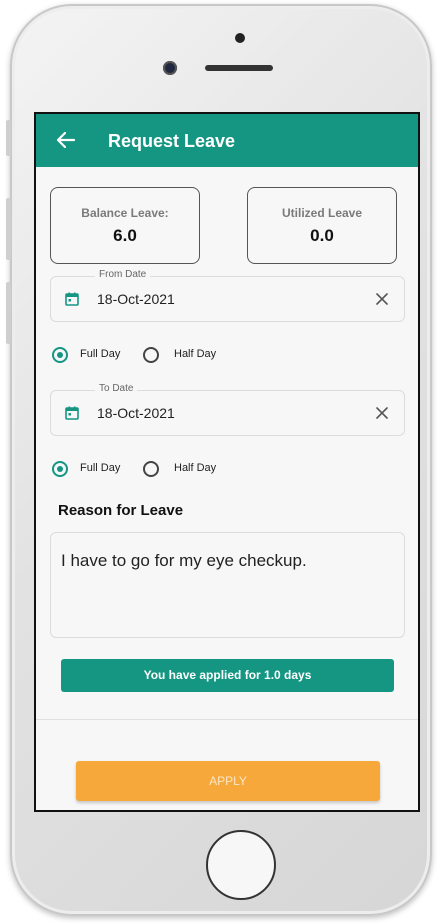 The image size is (442, 924). I want to click on divider, so click(227, 719).